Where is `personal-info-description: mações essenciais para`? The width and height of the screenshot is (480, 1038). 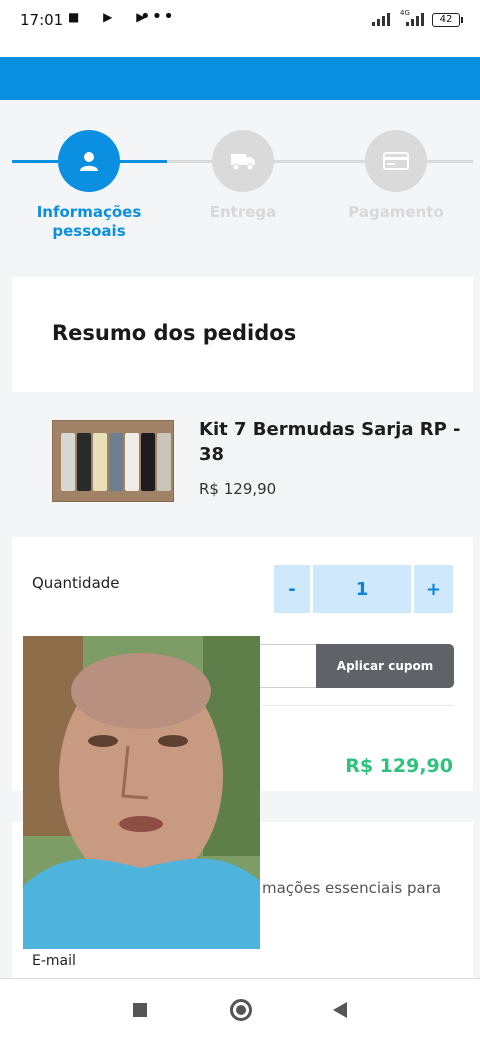
personal-info-description: mações essenciais para is located at coordinates (352, 888).